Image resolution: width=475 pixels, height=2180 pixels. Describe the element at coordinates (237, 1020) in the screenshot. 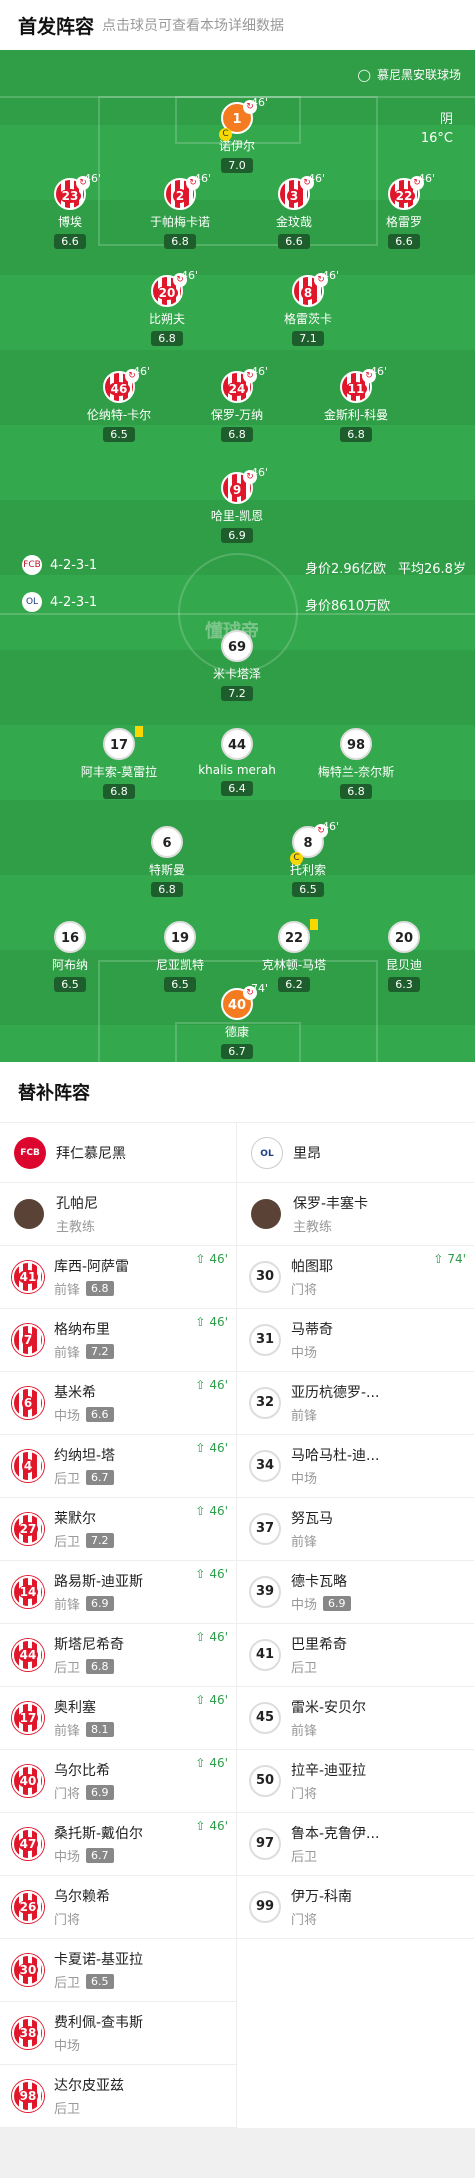

I see `player-card: 40 ↻ 74' 德康 6.7` at that location.